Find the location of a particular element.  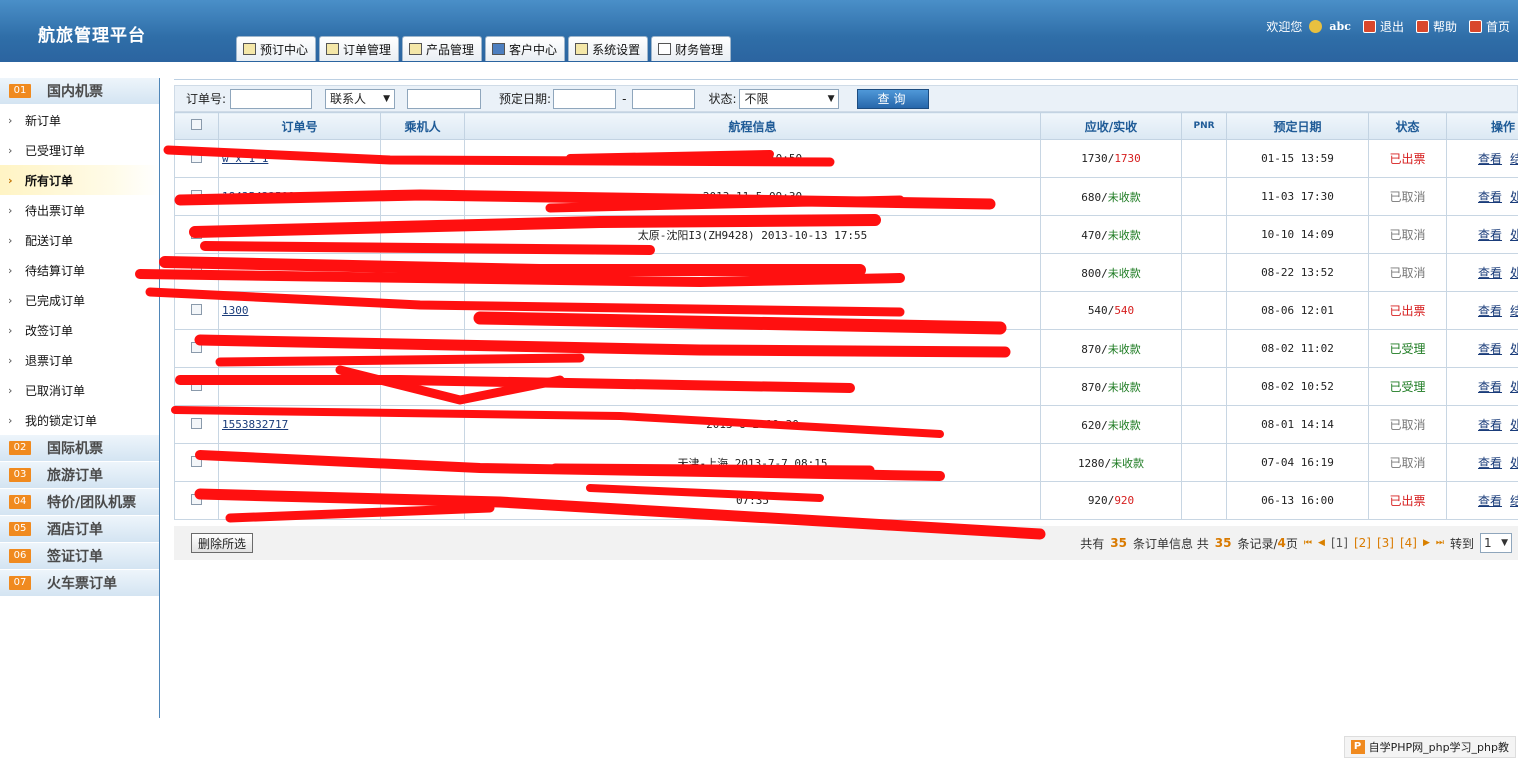

order-sub-link: 1300 is located at coordinates (301, 310).